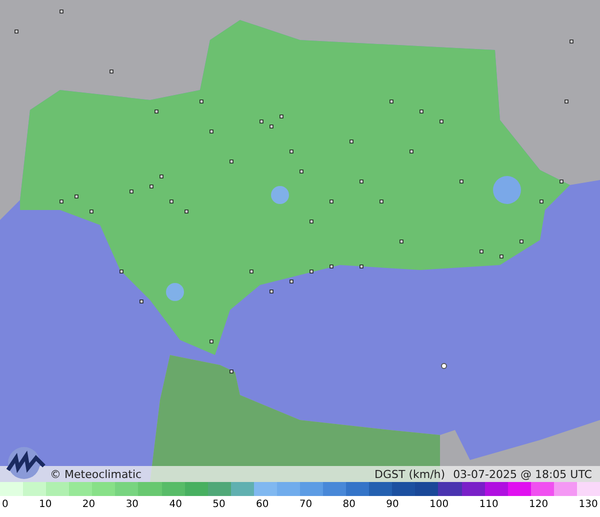  What do you see at coordinates (26, 463) in the screenshot?
I see `logo-icon` at bounding box center [26, 463].